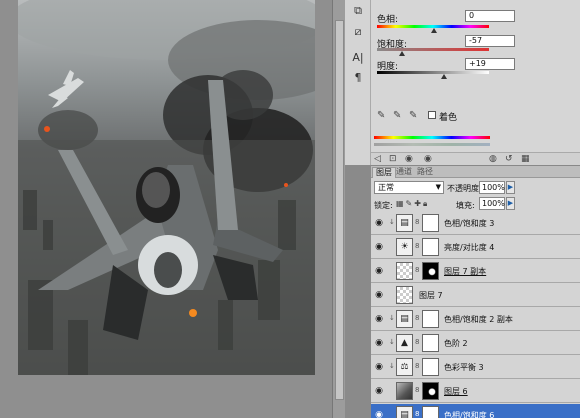 The width and height of the screenshot is (580, 418). I want to click on fill-input: 100%, so click(492, 203).